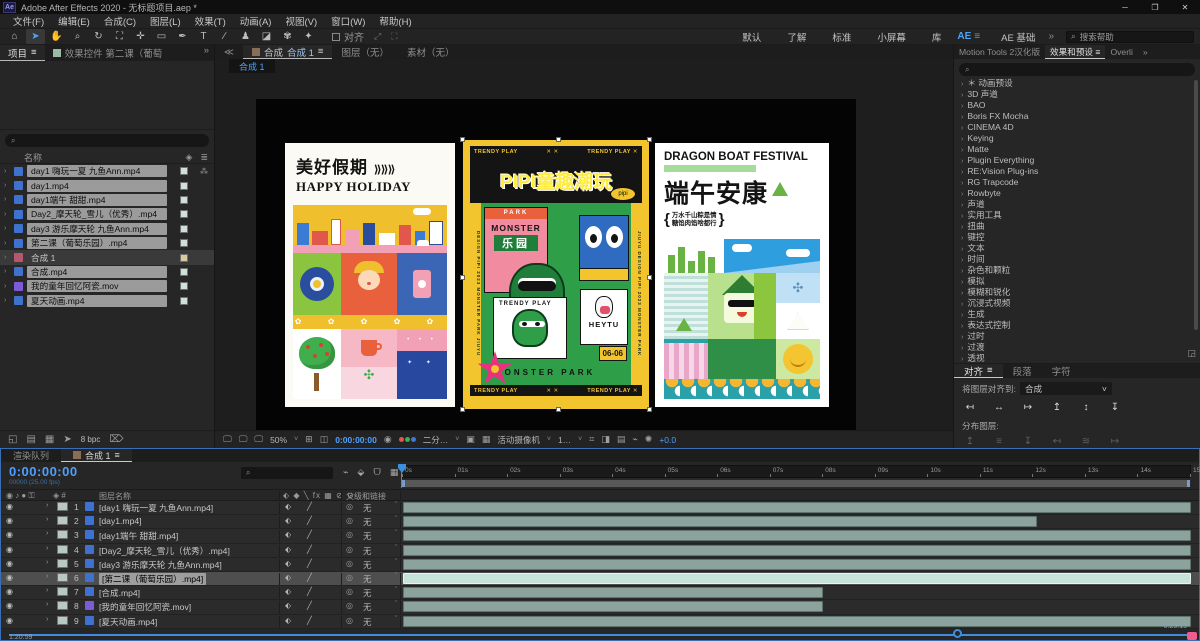  Describe the element at coordinates (1055, 36) in the screenshot. I see `workspace-overflow-icon: »` at that location.